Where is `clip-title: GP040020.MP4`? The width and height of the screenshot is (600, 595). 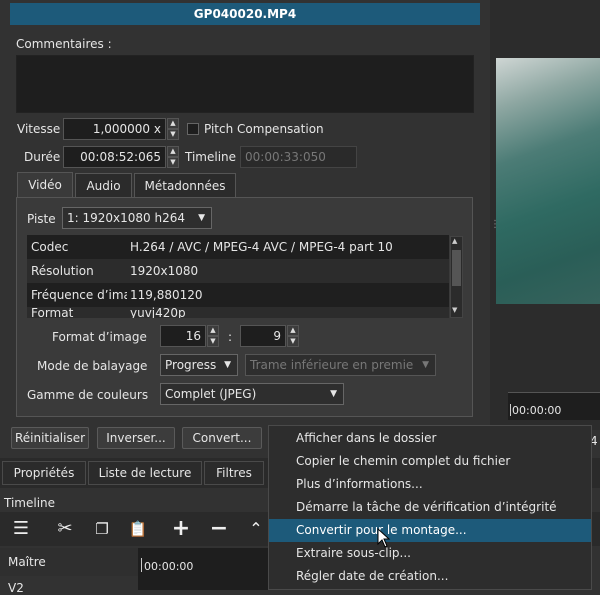
clip-title: GP040020.MP4 is located at coordinates (245, 14).